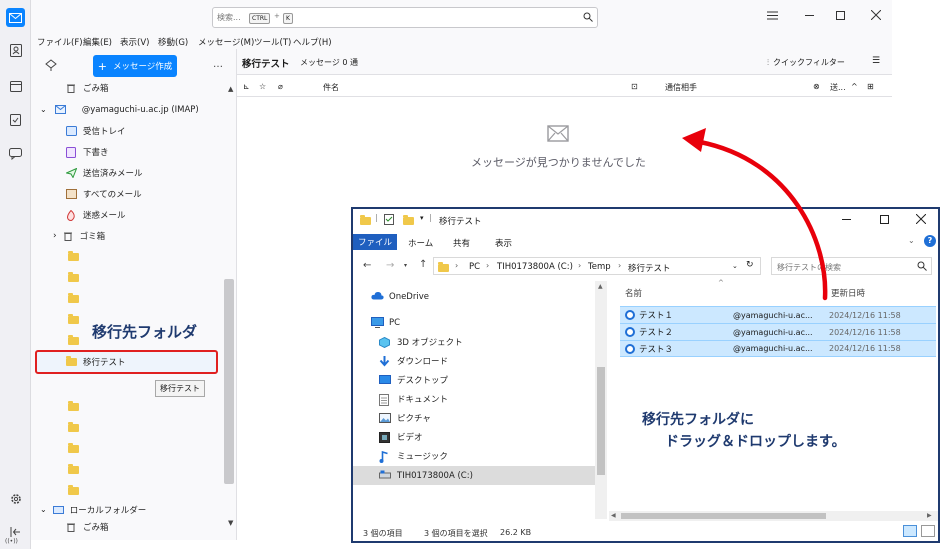  What do you see at coordinates (405, 17) in the screenshot?
I see `global-search-input: 検索... CTRL + K` at bounding box center [405, 17].